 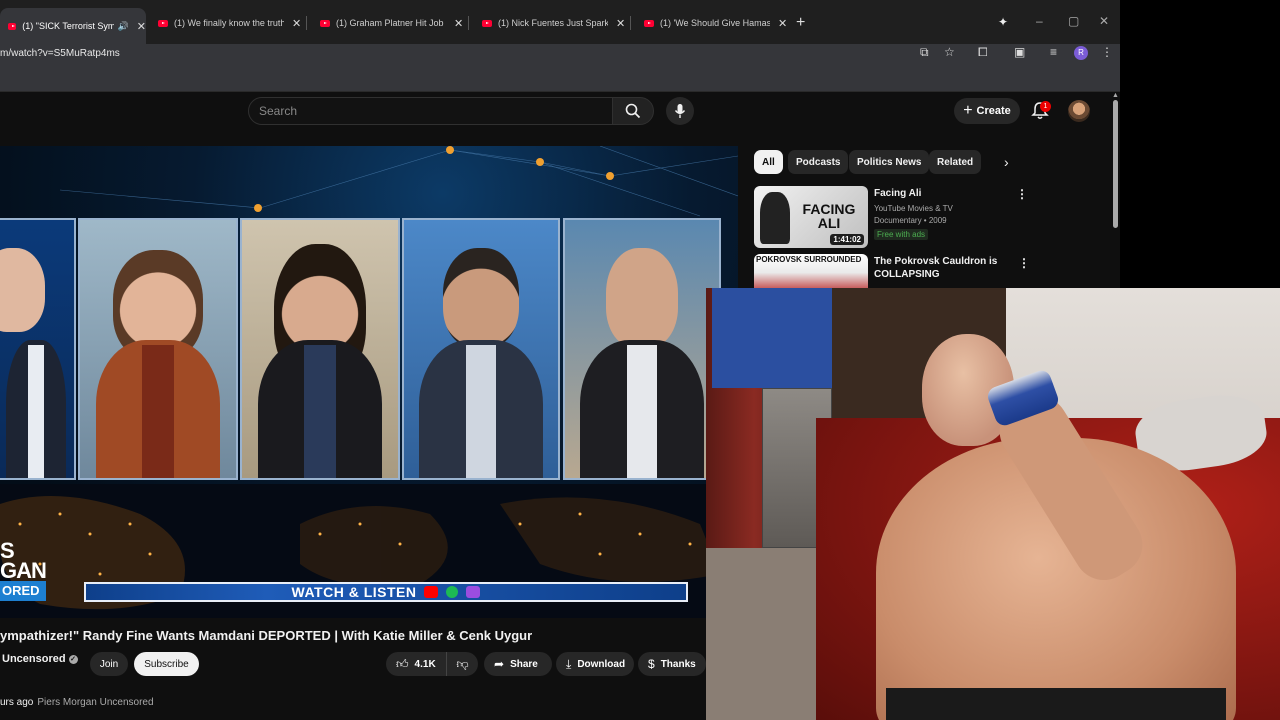 I want to click on download-label: Download, so click(x=601, y=664).